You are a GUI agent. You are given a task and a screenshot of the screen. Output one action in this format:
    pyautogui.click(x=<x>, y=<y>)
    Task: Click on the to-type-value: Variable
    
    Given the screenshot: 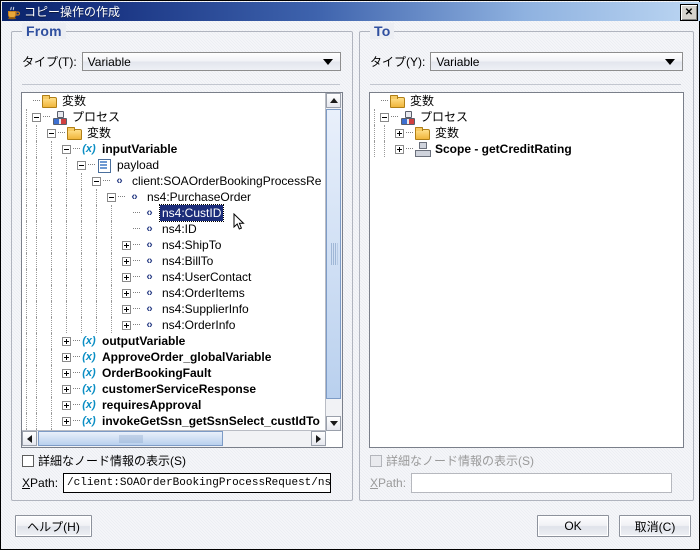 What is the action you would take?
    pyautogui.click(x=458, y=61)
    